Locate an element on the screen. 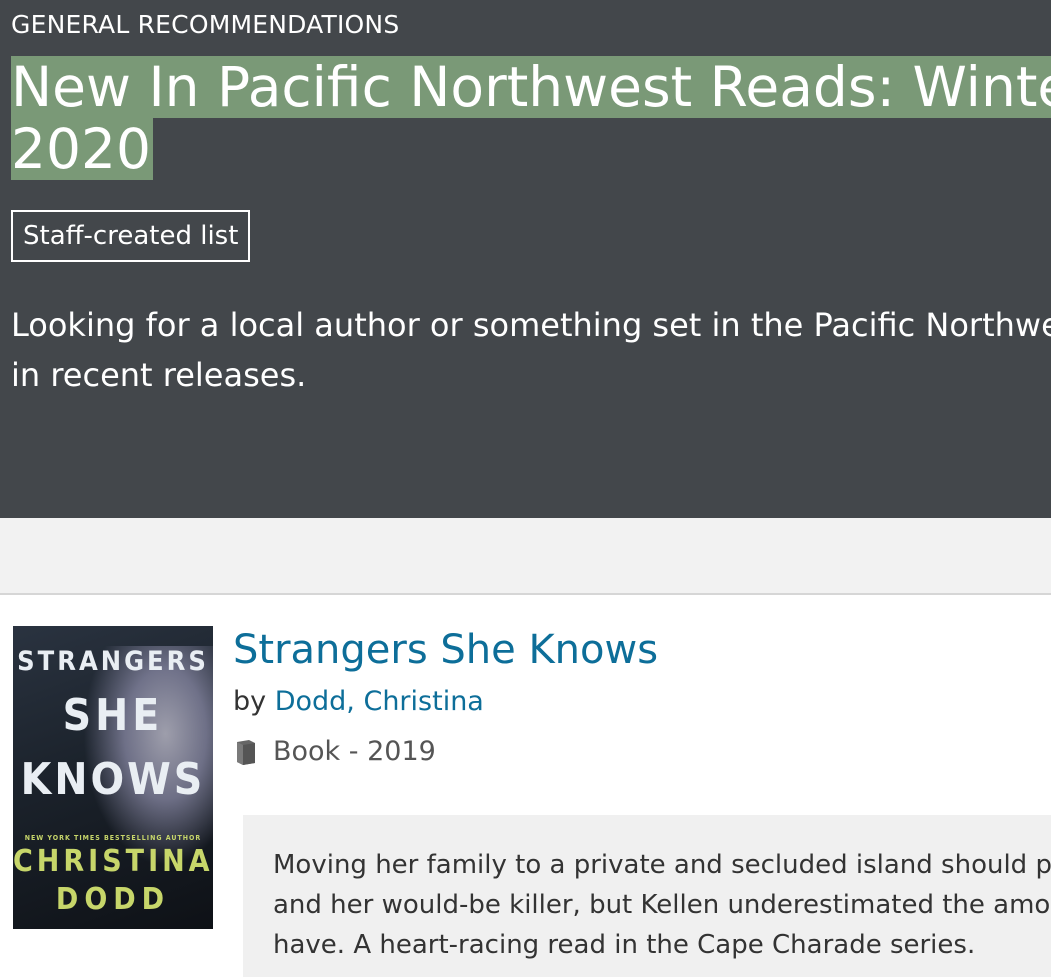  list-toolbar-band is located at coordinates (525, 556).